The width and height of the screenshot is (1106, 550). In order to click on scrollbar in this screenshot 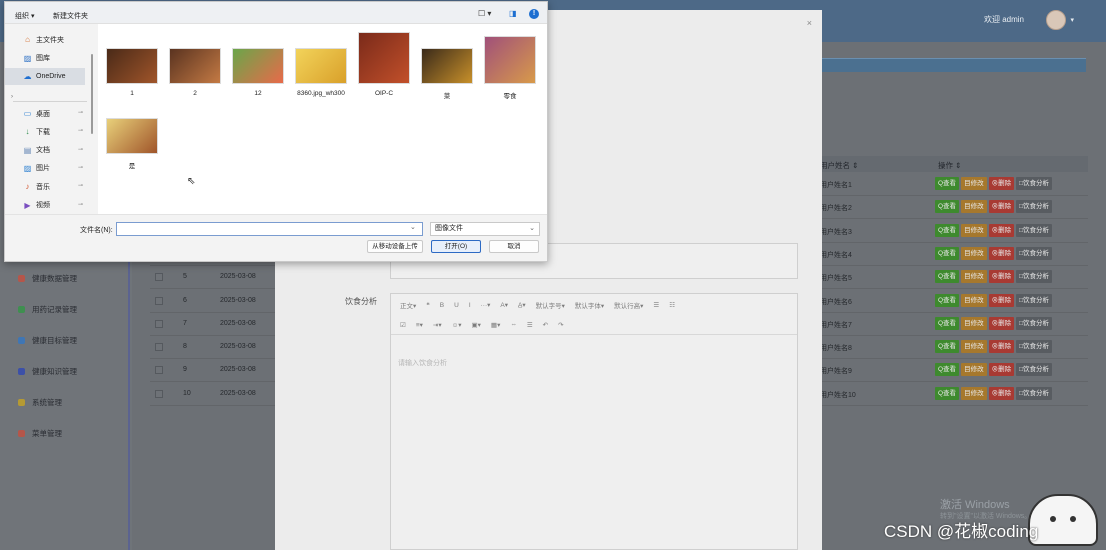, I will do `click(92, 94)`.